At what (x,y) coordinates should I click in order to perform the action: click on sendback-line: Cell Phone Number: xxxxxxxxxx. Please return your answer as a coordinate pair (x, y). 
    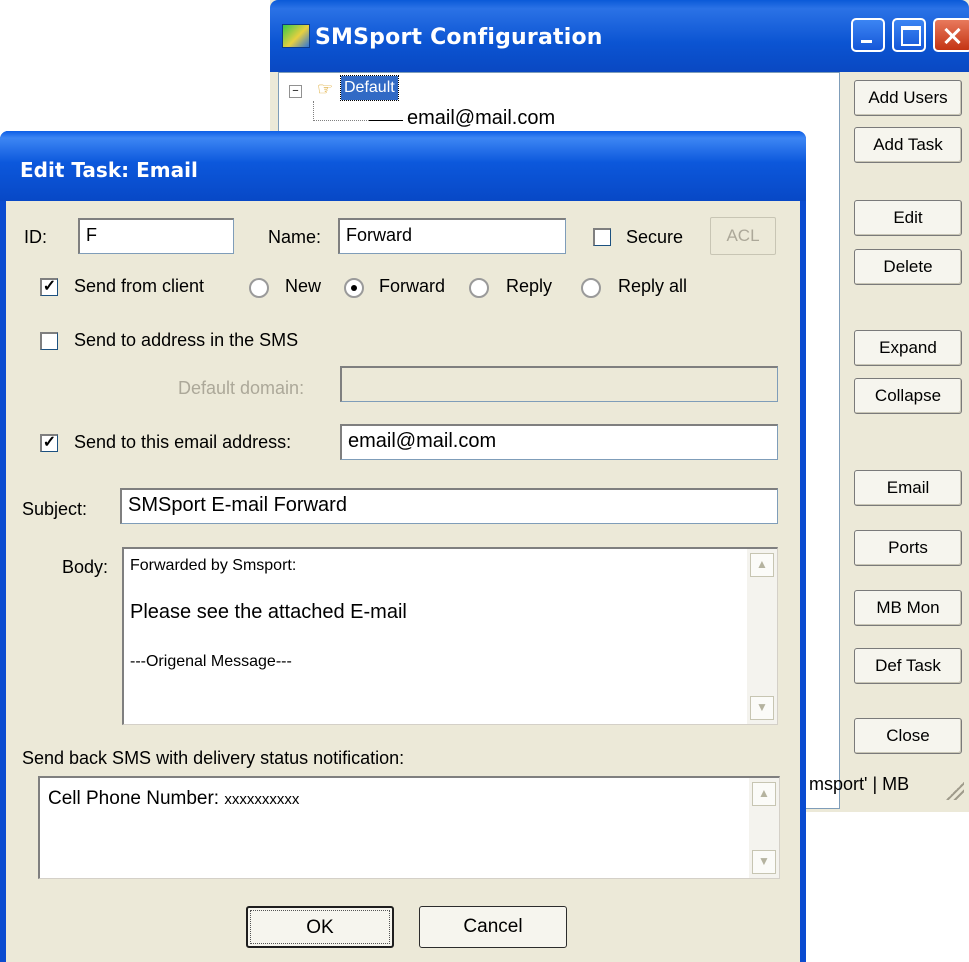
    Looking at the image, I should click on (173, 799).